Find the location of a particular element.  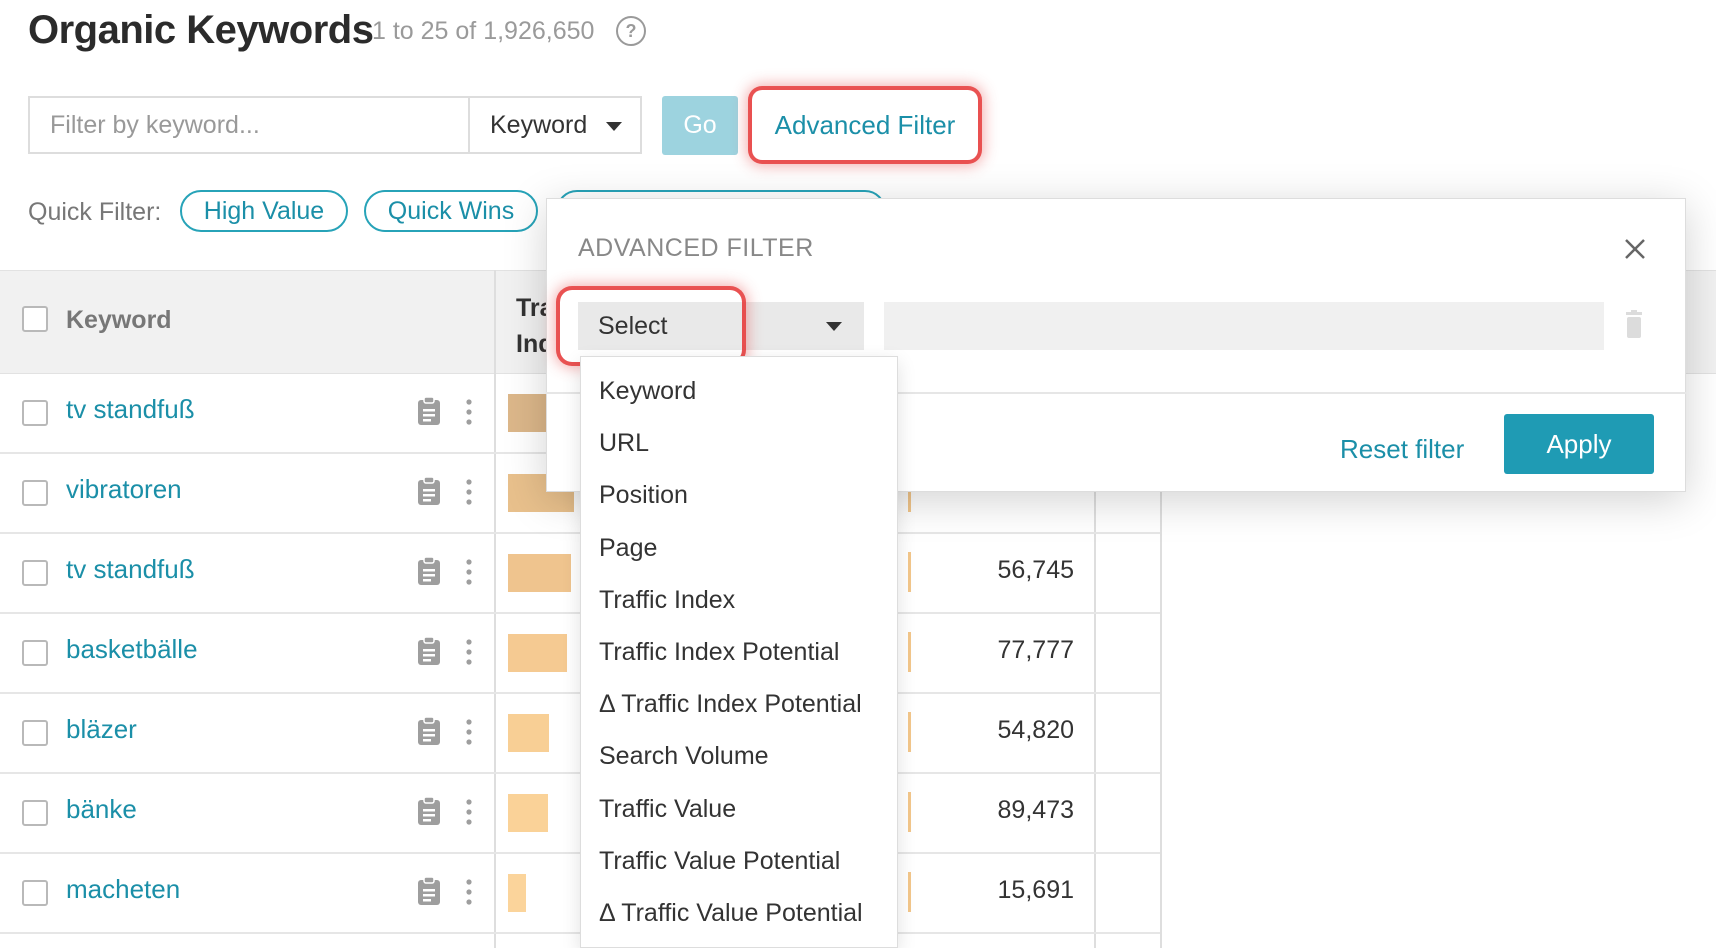

dropdown-option: Traffic Index is located at coordinates (667, 600).